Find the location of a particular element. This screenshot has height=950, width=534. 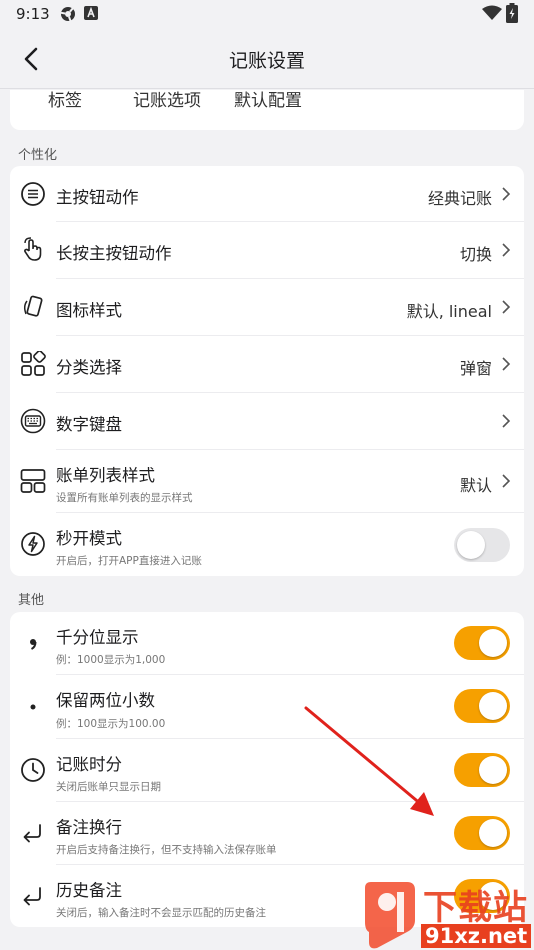

time-of-day-toggle is located at coordinates (482, 770).